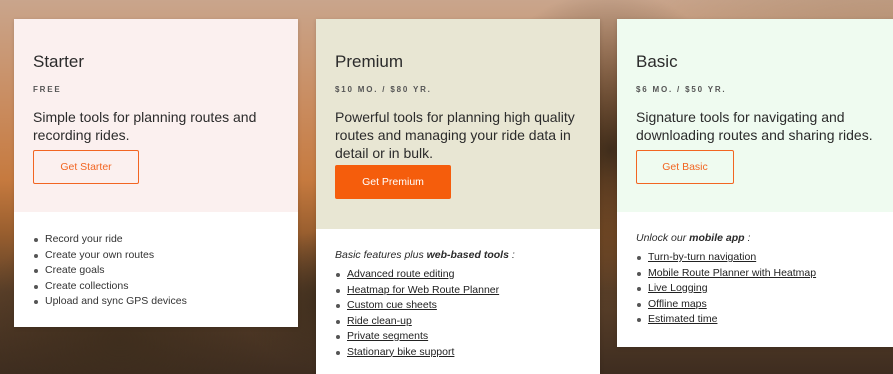 Image resolution: width=893 pixels, height=374 pixels. Describe the element at coordinates (685, 167) in the screenshot. I see `get-basic-button: Get Basic` at that location.